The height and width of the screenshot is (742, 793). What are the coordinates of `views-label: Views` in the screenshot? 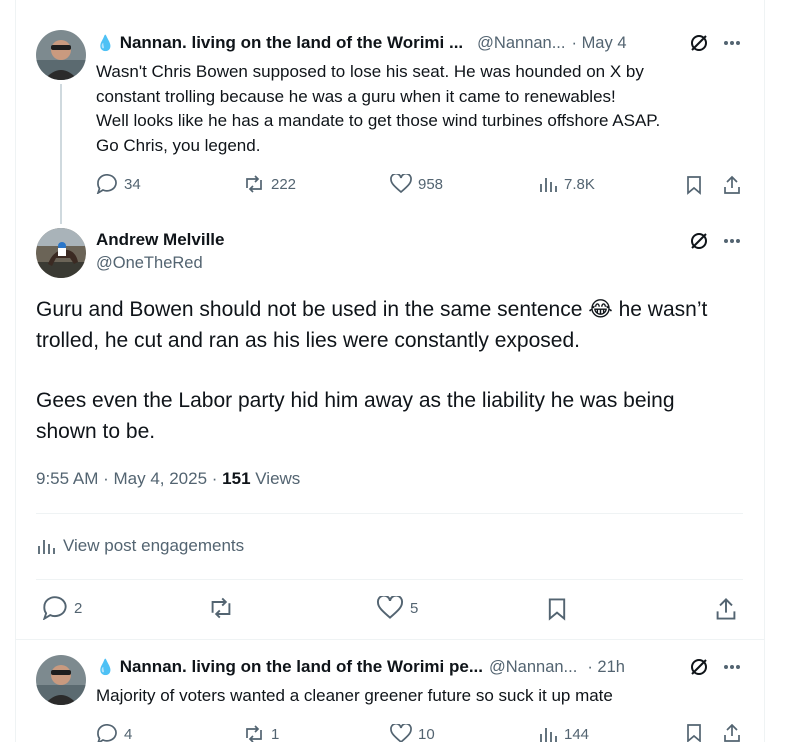 It's located at (275, 478).